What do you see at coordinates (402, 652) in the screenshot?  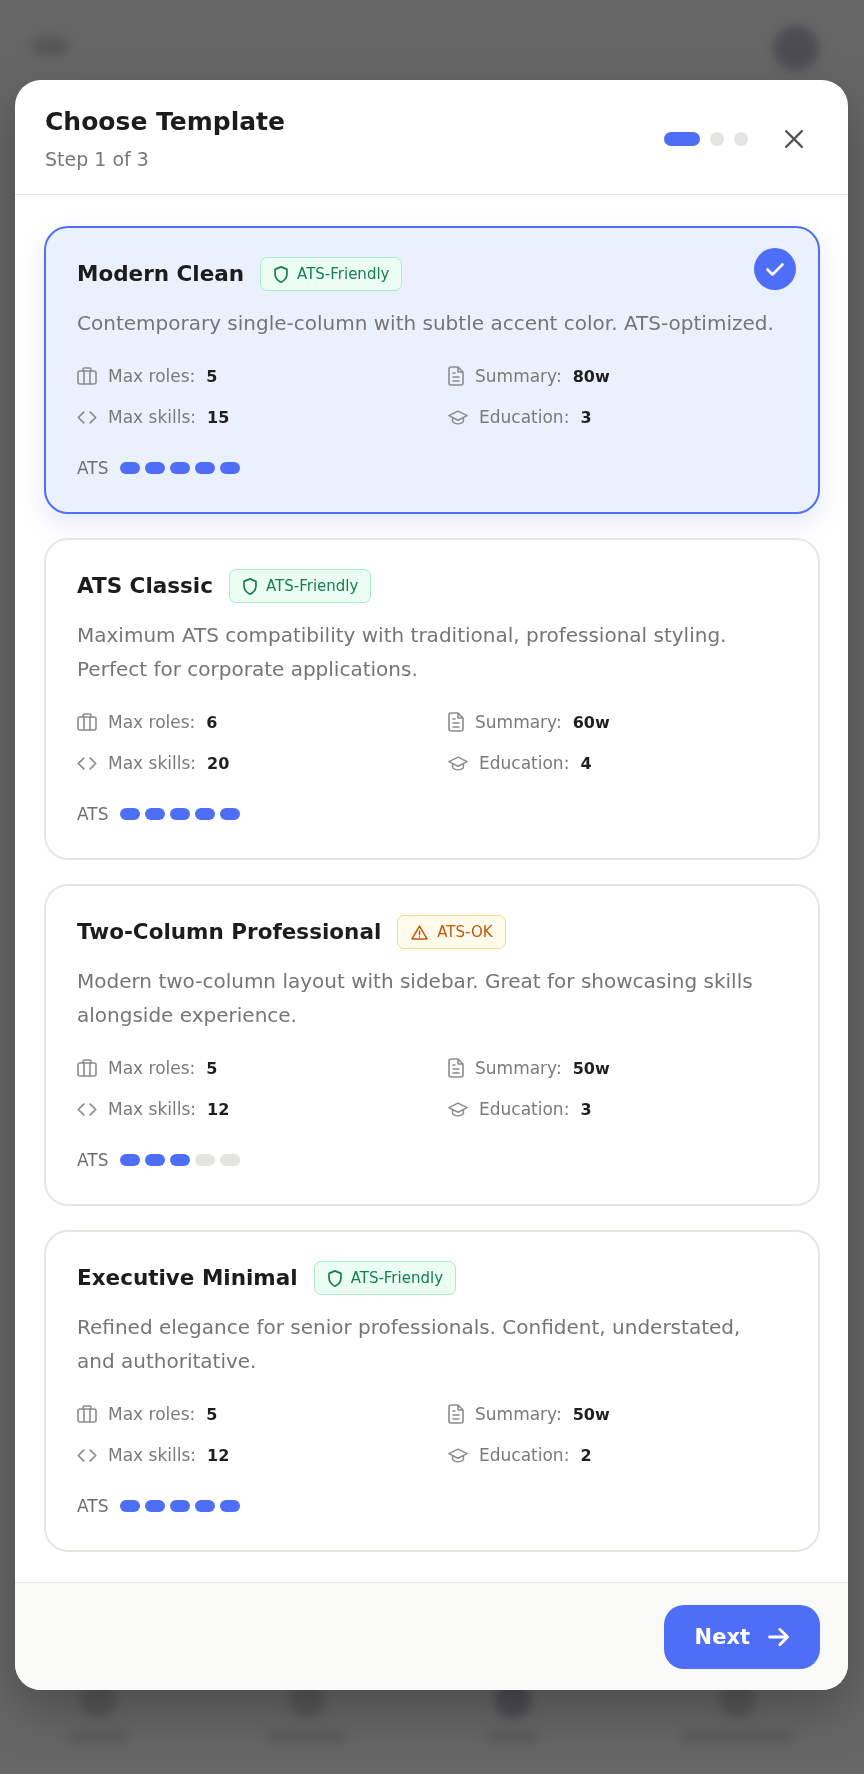 I see `template-description: Maximum ATS compatibility with traditional, professional styling. Perfect for corporate applications.` at bounding box center [402, 652].